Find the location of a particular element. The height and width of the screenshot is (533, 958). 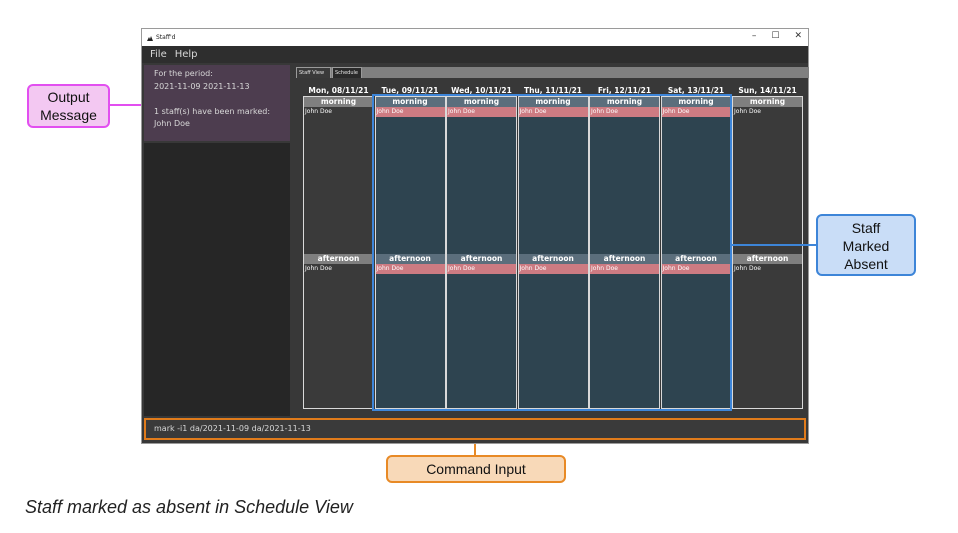

menu-bar: File Help is located at coordinates (475, 54).